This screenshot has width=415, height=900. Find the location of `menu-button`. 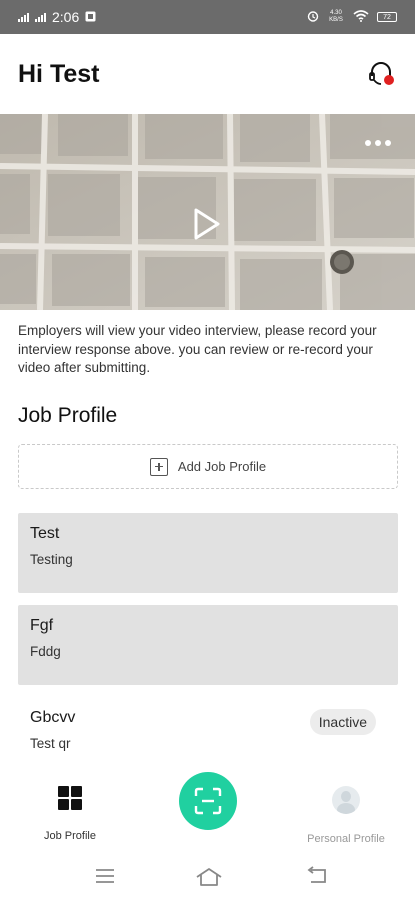

menu-button is located at coordinates (105, 878).